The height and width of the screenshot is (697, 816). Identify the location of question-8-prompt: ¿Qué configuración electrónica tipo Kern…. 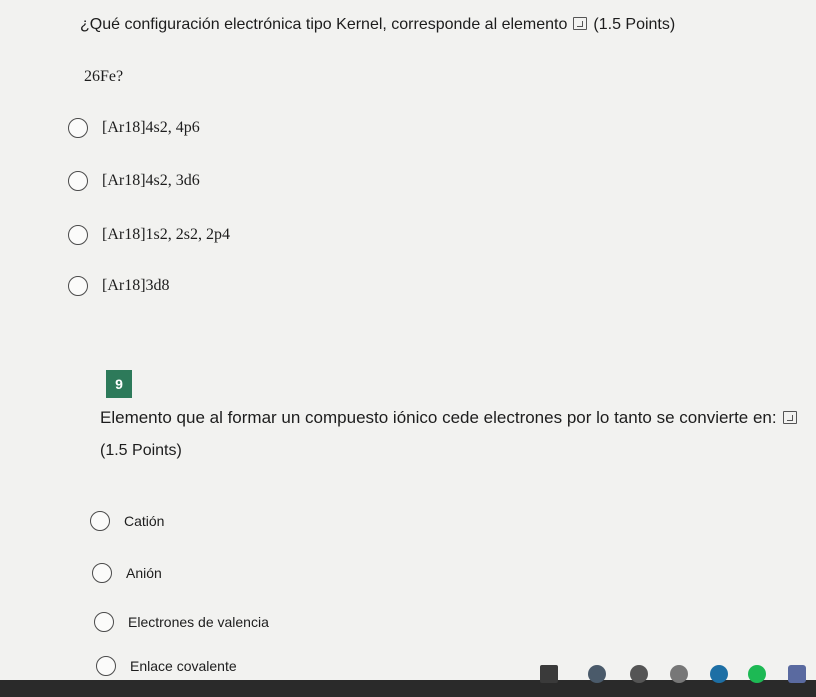
(377, 25).